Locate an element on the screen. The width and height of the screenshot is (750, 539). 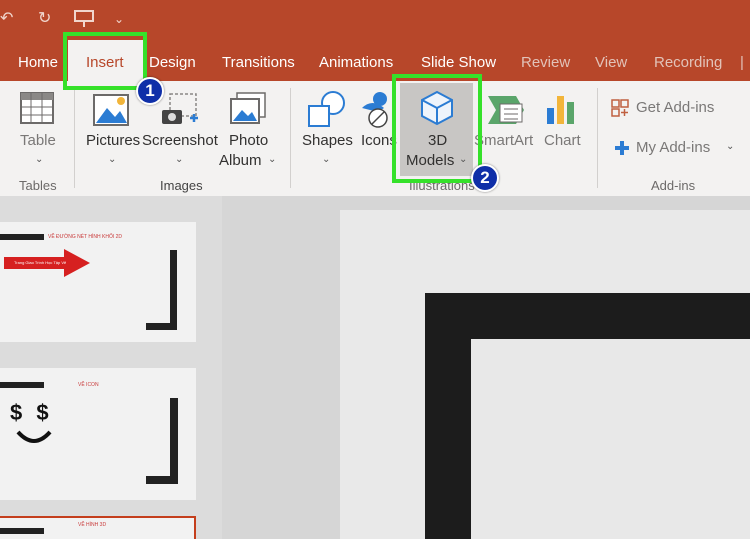
chart-label: Chart is located at coordinates (562, 140).